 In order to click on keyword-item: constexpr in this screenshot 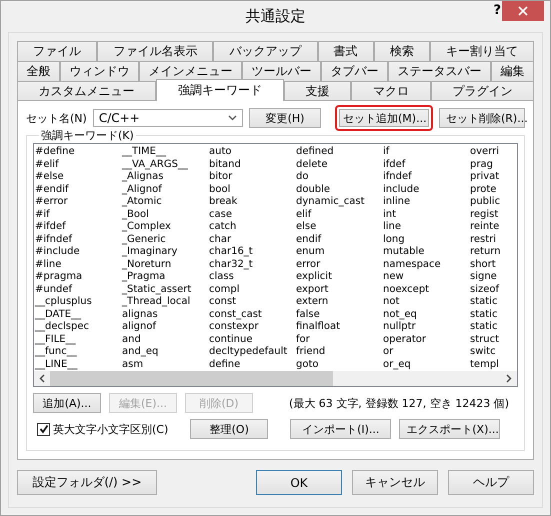, I will do `click(233, 327)`.